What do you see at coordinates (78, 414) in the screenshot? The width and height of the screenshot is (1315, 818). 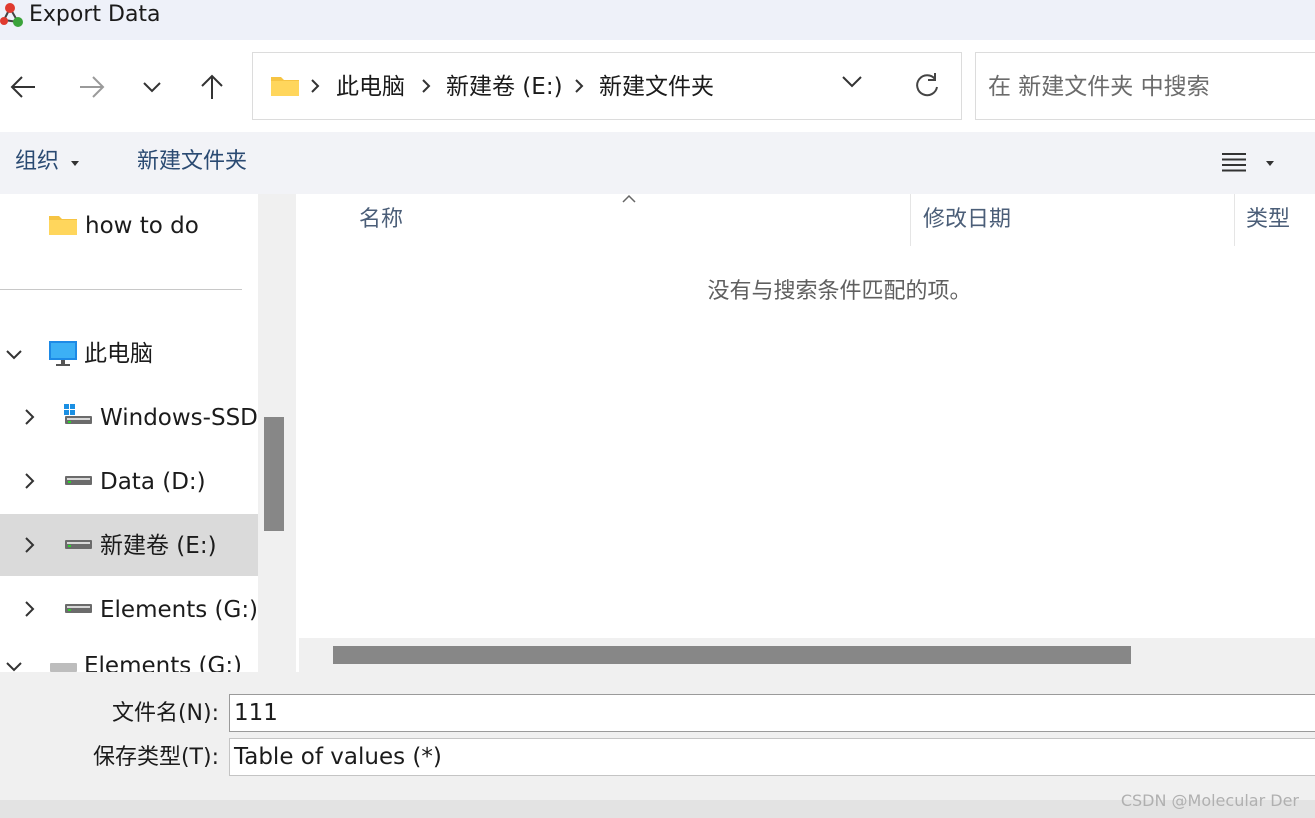 I see `windows-drive-icon` at bounding box center [78, 414].